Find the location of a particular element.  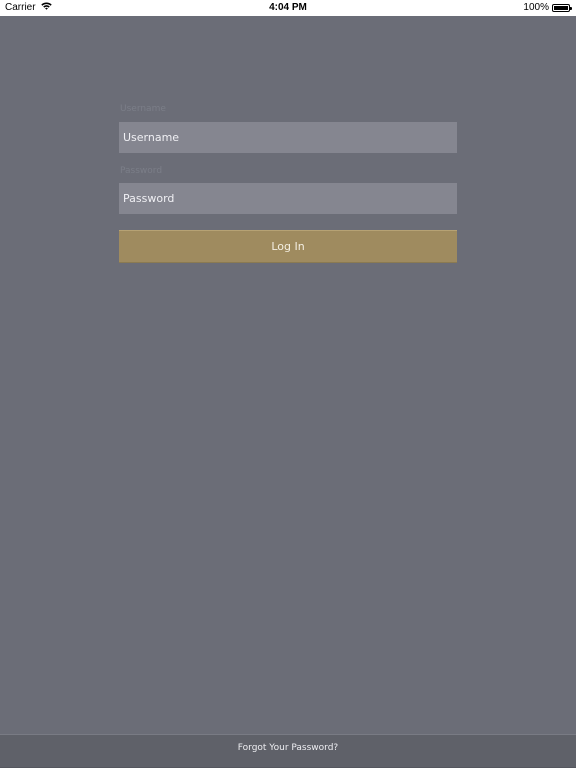

status-time: 4:04 PM is located at coordinates (288, 7).